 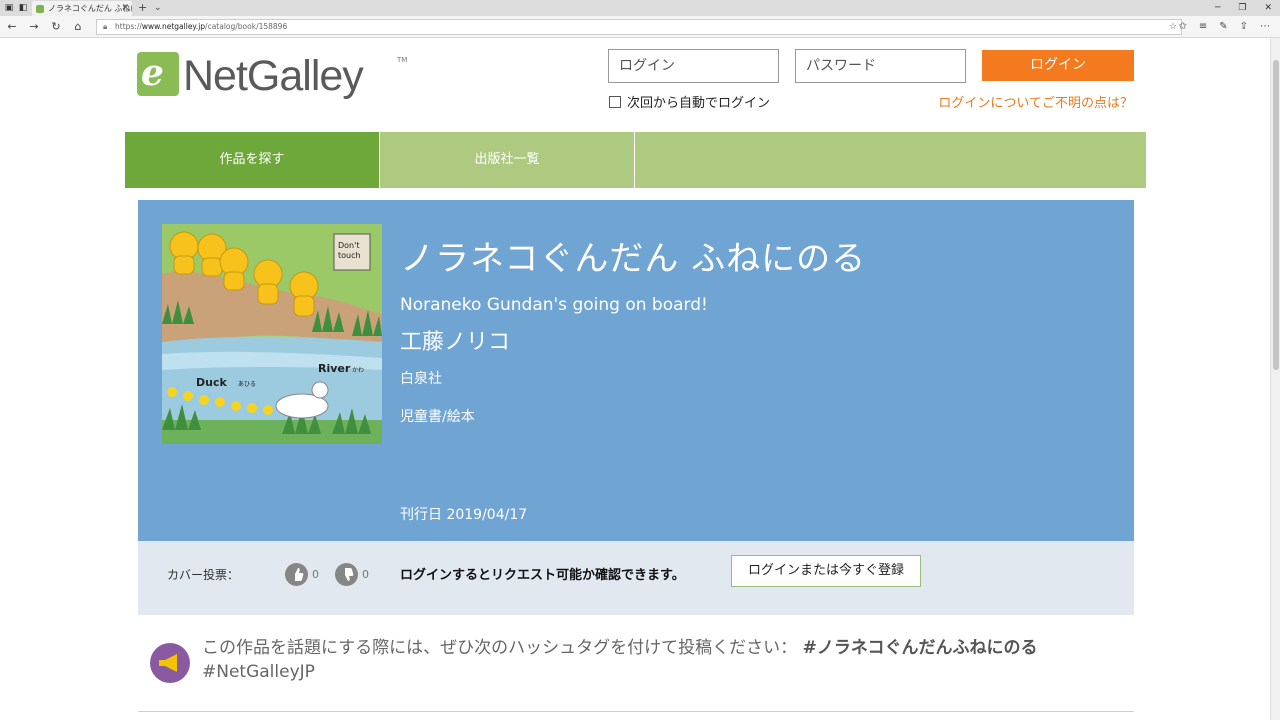 What do you see at coordinates (507, 160) in the screenshot?
I see `nav-item-publishers: 出版社一覧` at bounding box center [507, 160].